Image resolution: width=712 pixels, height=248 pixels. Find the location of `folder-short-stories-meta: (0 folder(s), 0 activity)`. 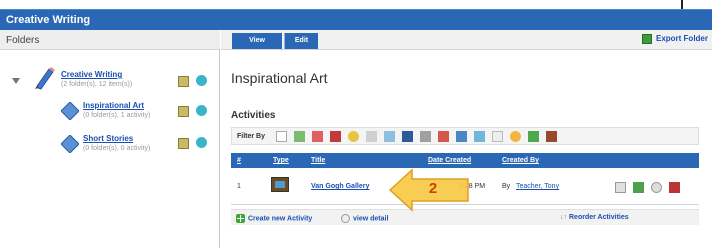

folder-short-stories-meta: (0 folder(s), 0 activity) is located at coordinates (117, 148).